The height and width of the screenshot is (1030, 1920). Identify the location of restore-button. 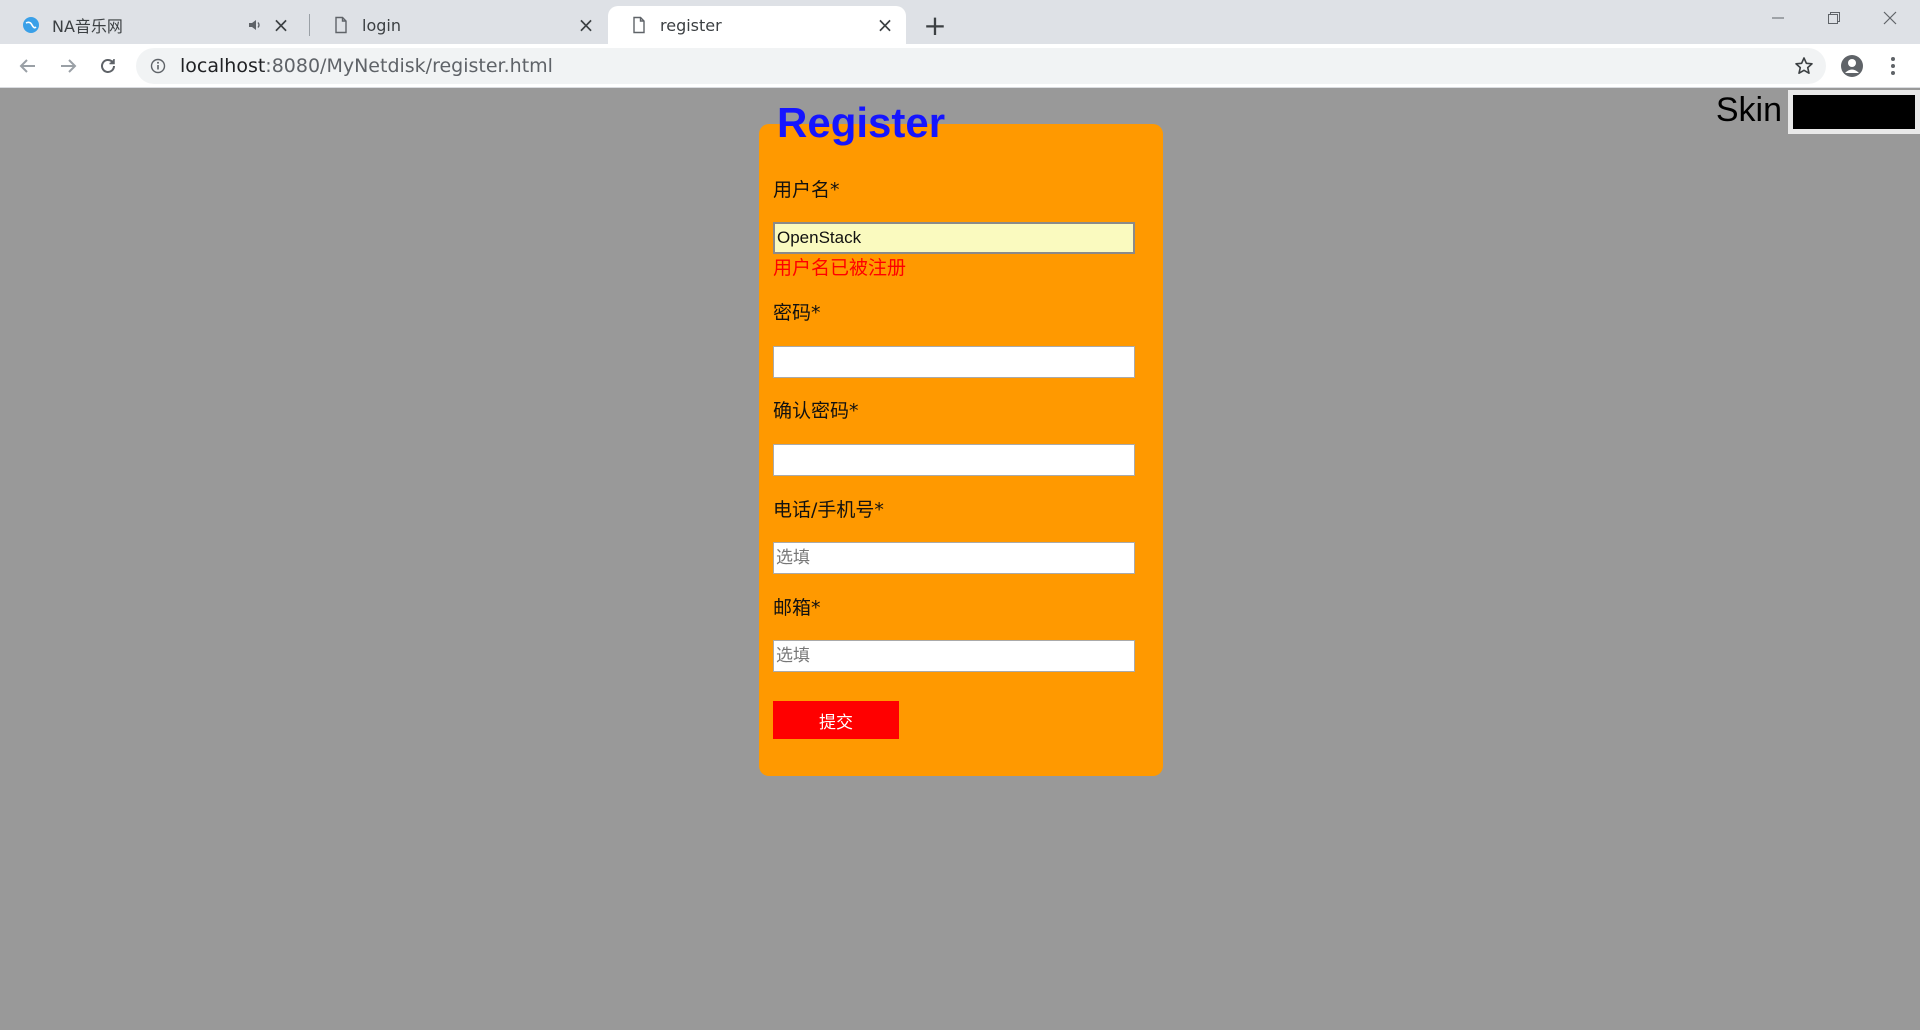
(1834, 18).